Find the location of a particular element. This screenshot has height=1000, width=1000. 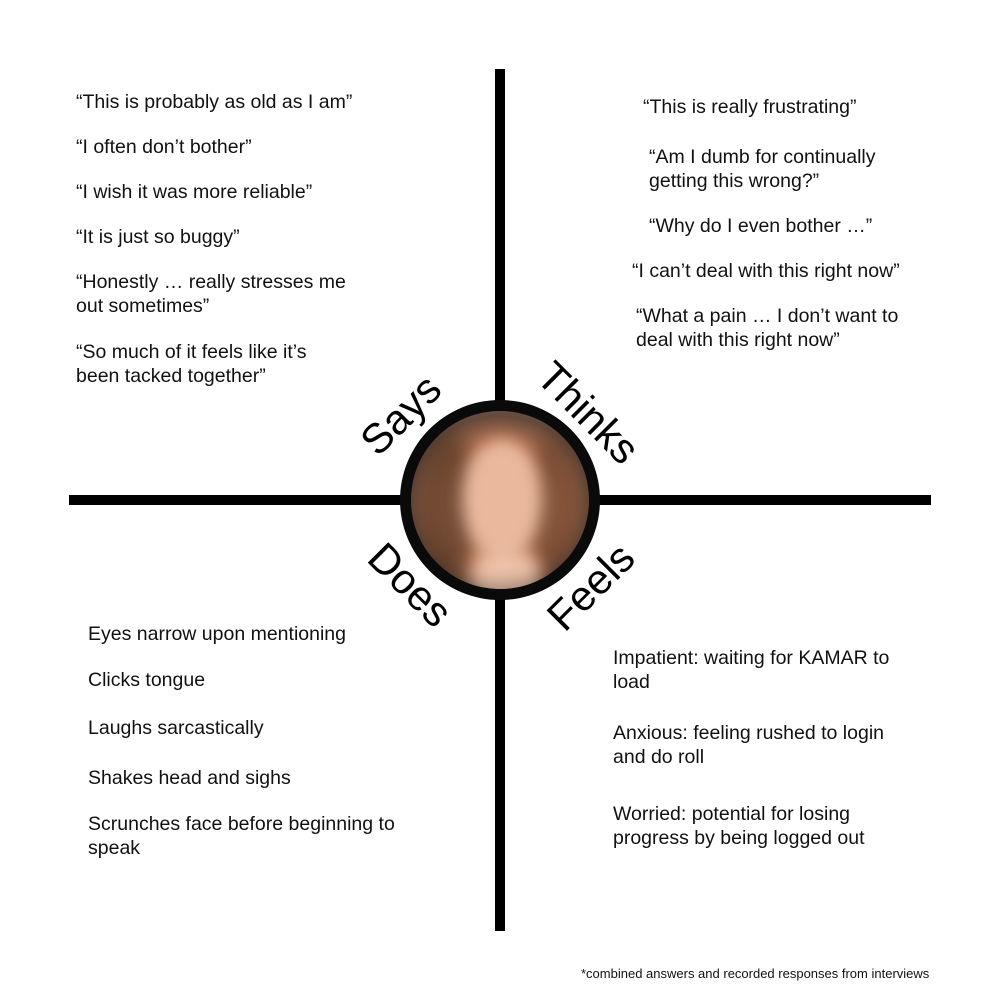

does-item: Clicks tongue is located at coordinates (147, 680).